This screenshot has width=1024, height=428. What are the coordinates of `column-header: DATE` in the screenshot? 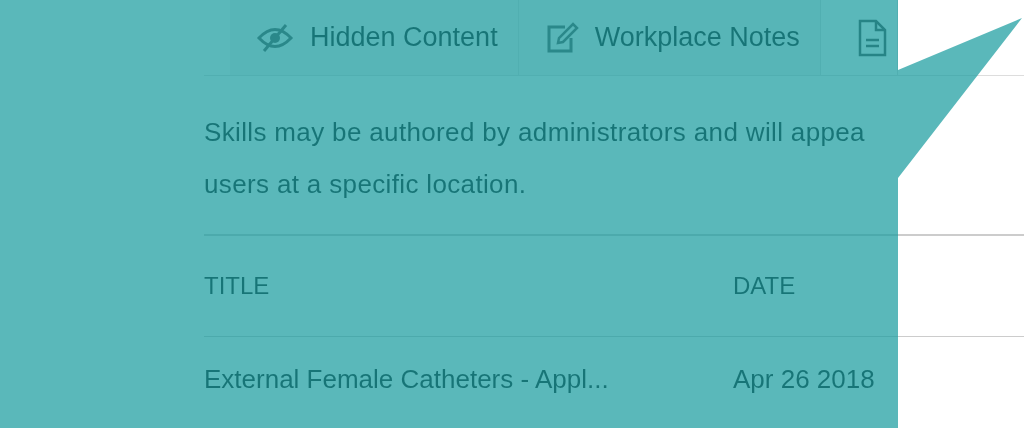 It's located at (764, 286).